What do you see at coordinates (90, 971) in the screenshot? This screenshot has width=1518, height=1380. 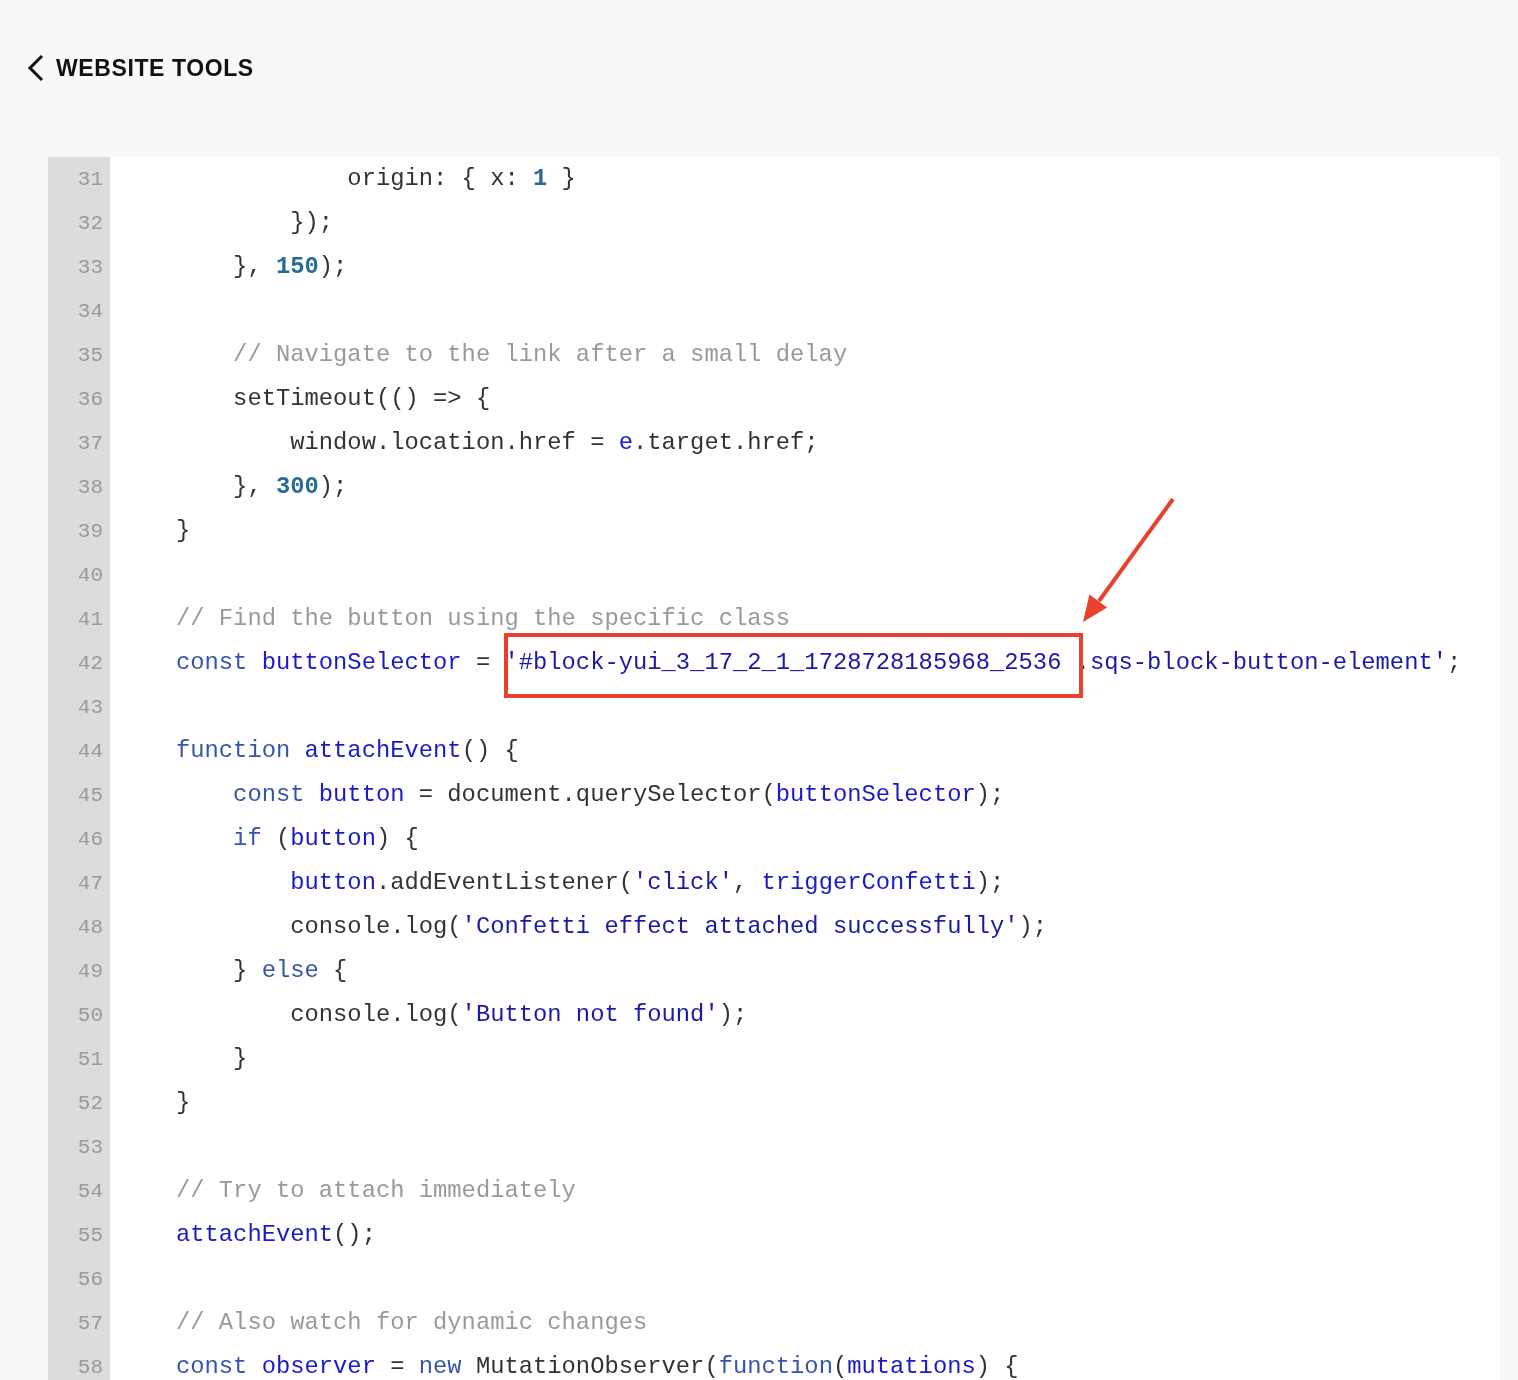 I see `line-number: 49` at bounding box center [90, 971].